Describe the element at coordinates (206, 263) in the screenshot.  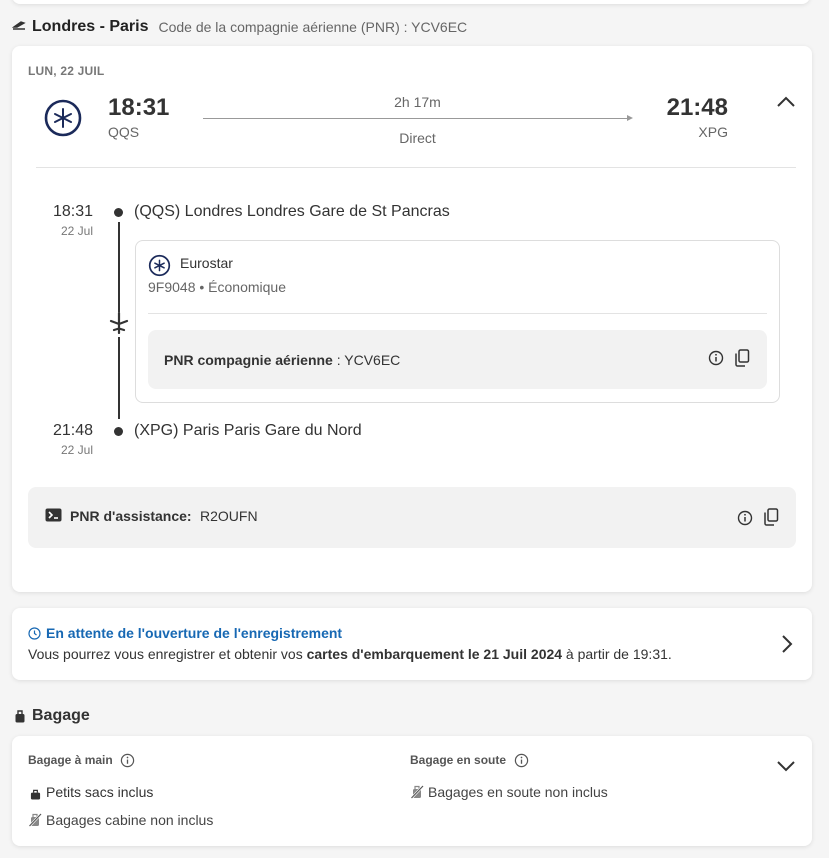
I see `carrier-name: Eurostar` at that location.